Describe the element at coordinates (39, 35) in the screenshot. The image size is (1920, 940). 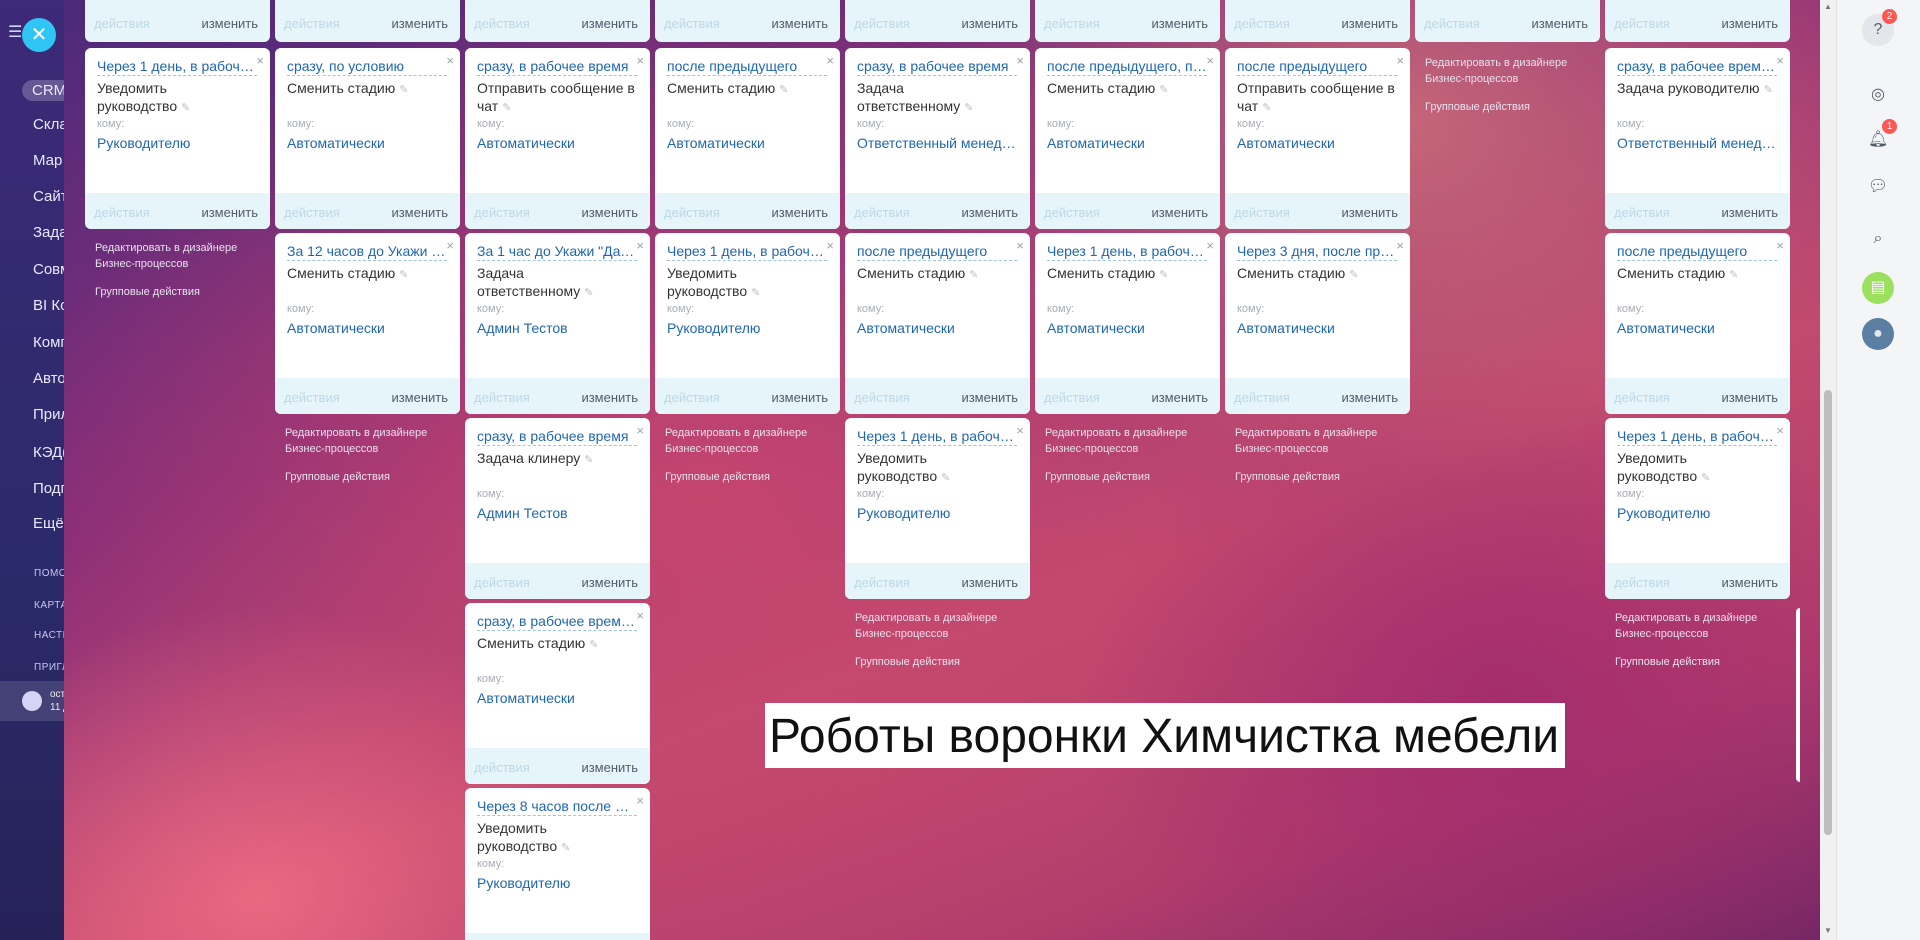
I see `close-slider-button: ✕` at that location.